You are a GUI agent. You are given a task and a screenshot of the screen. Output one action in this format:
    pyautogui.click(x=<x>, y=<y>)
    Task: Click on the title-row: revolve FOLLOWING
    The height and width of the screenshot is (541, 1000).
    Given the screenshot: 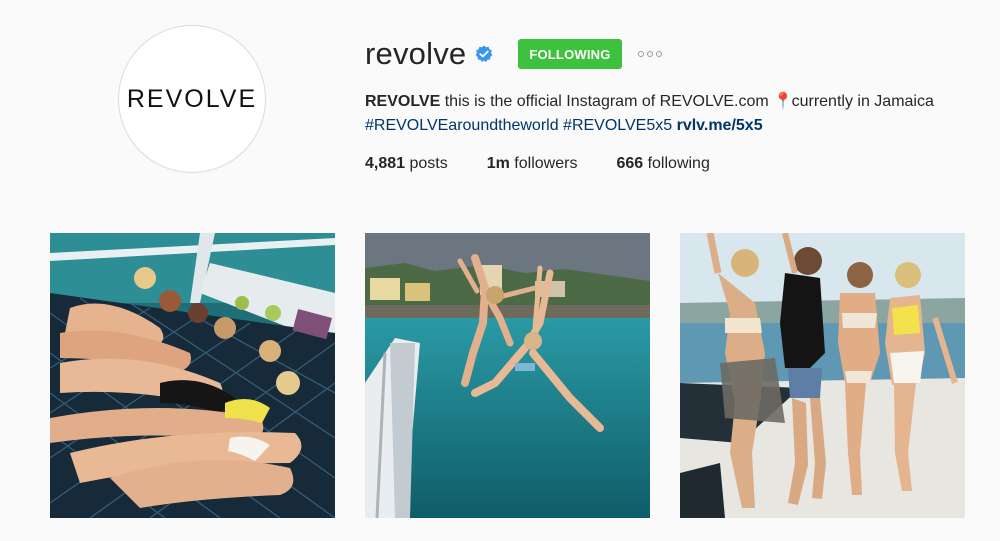 What is the action you would take?
    pyautogui.click(x=675, y=54)
    